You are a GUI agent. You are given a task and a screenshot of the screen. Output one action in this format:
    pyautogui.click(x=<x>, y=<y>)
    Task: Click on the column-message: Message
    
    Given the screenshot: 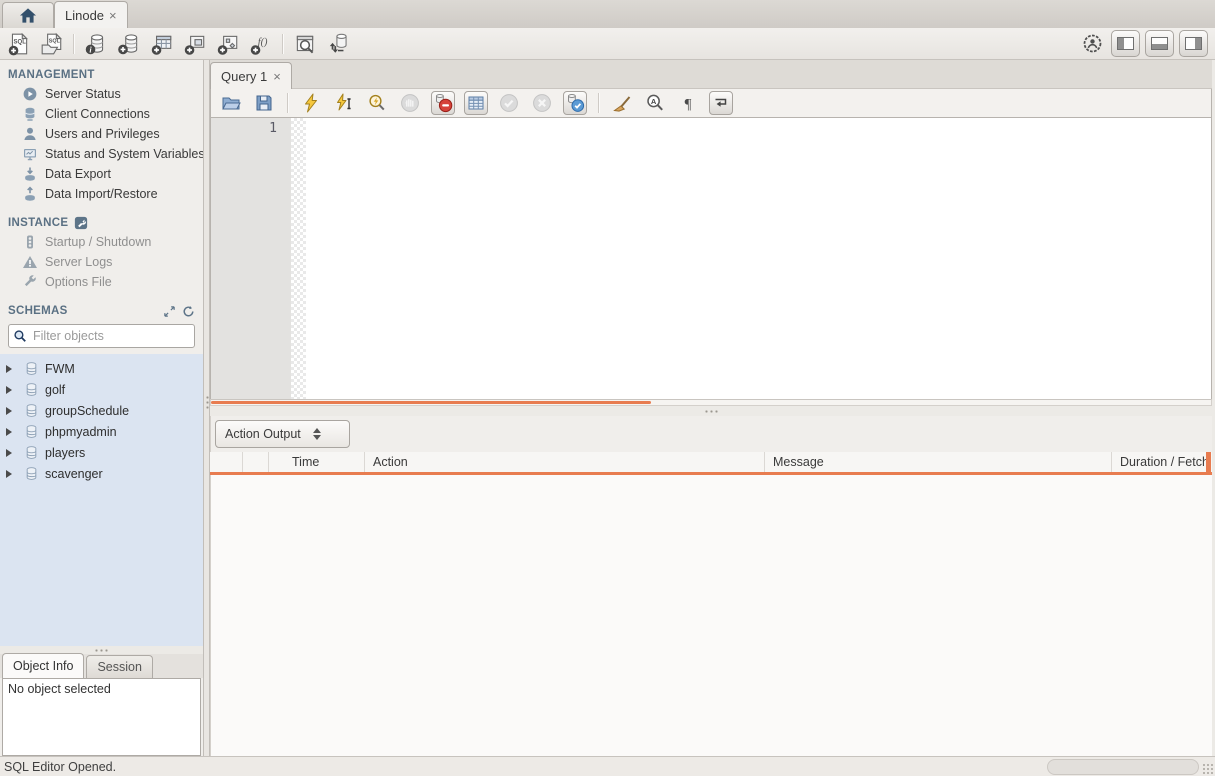 What is the action you would take?
    pyautogui.click(x=938, y=462)
    